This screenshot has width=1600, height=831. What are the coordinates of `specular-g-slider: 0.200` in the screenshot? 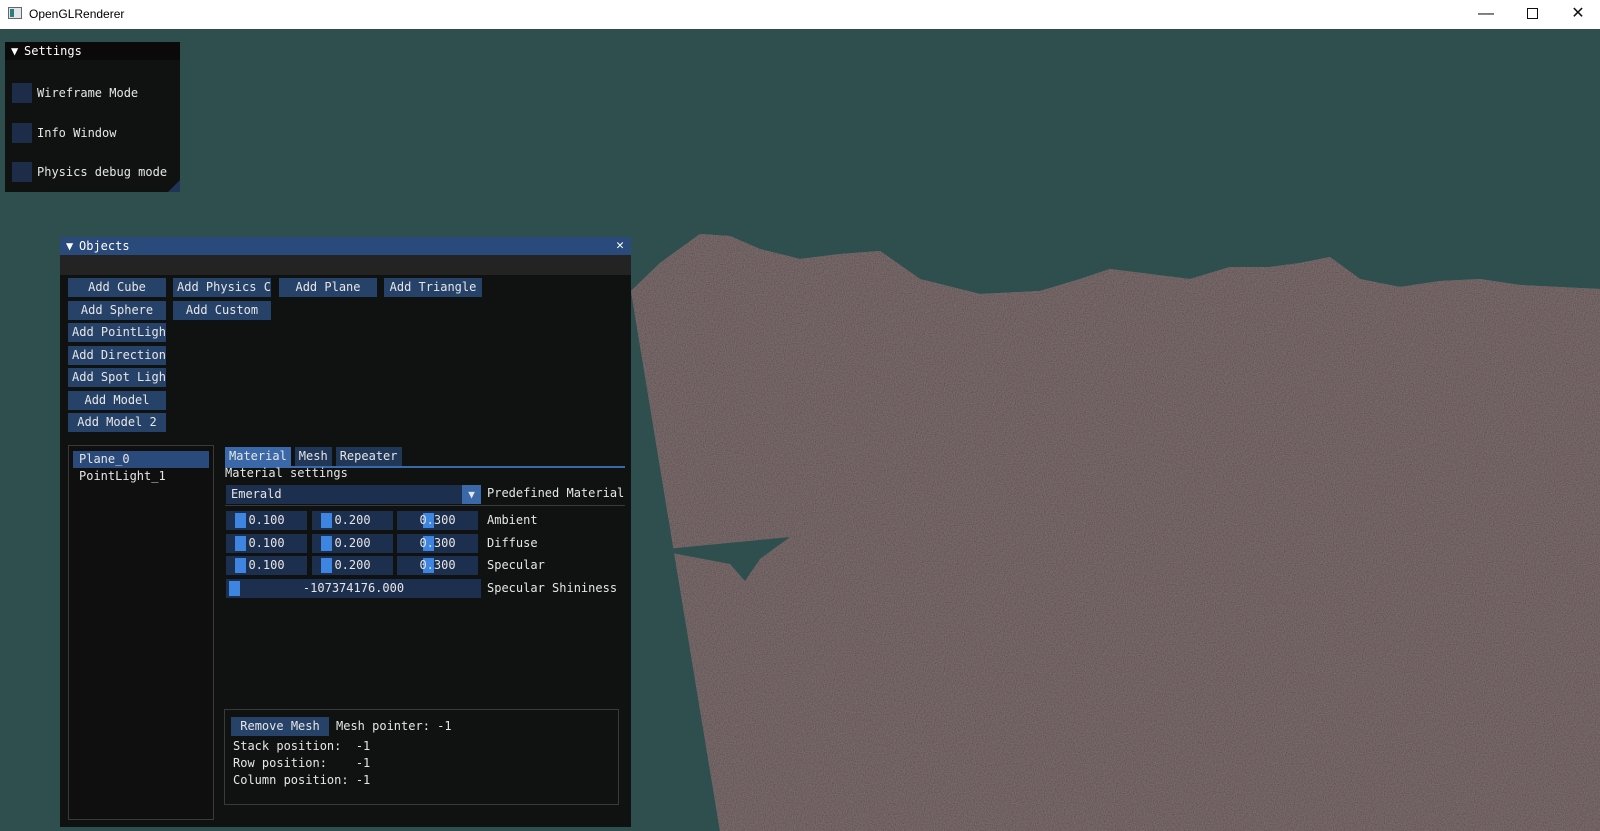 It's located at (352, 565).